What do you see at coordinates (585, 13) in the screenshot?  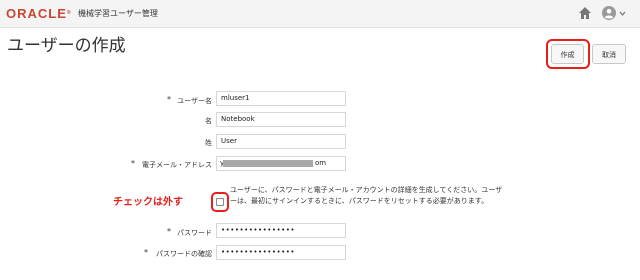 I see `home-icon` at bounding box center [585, 13].